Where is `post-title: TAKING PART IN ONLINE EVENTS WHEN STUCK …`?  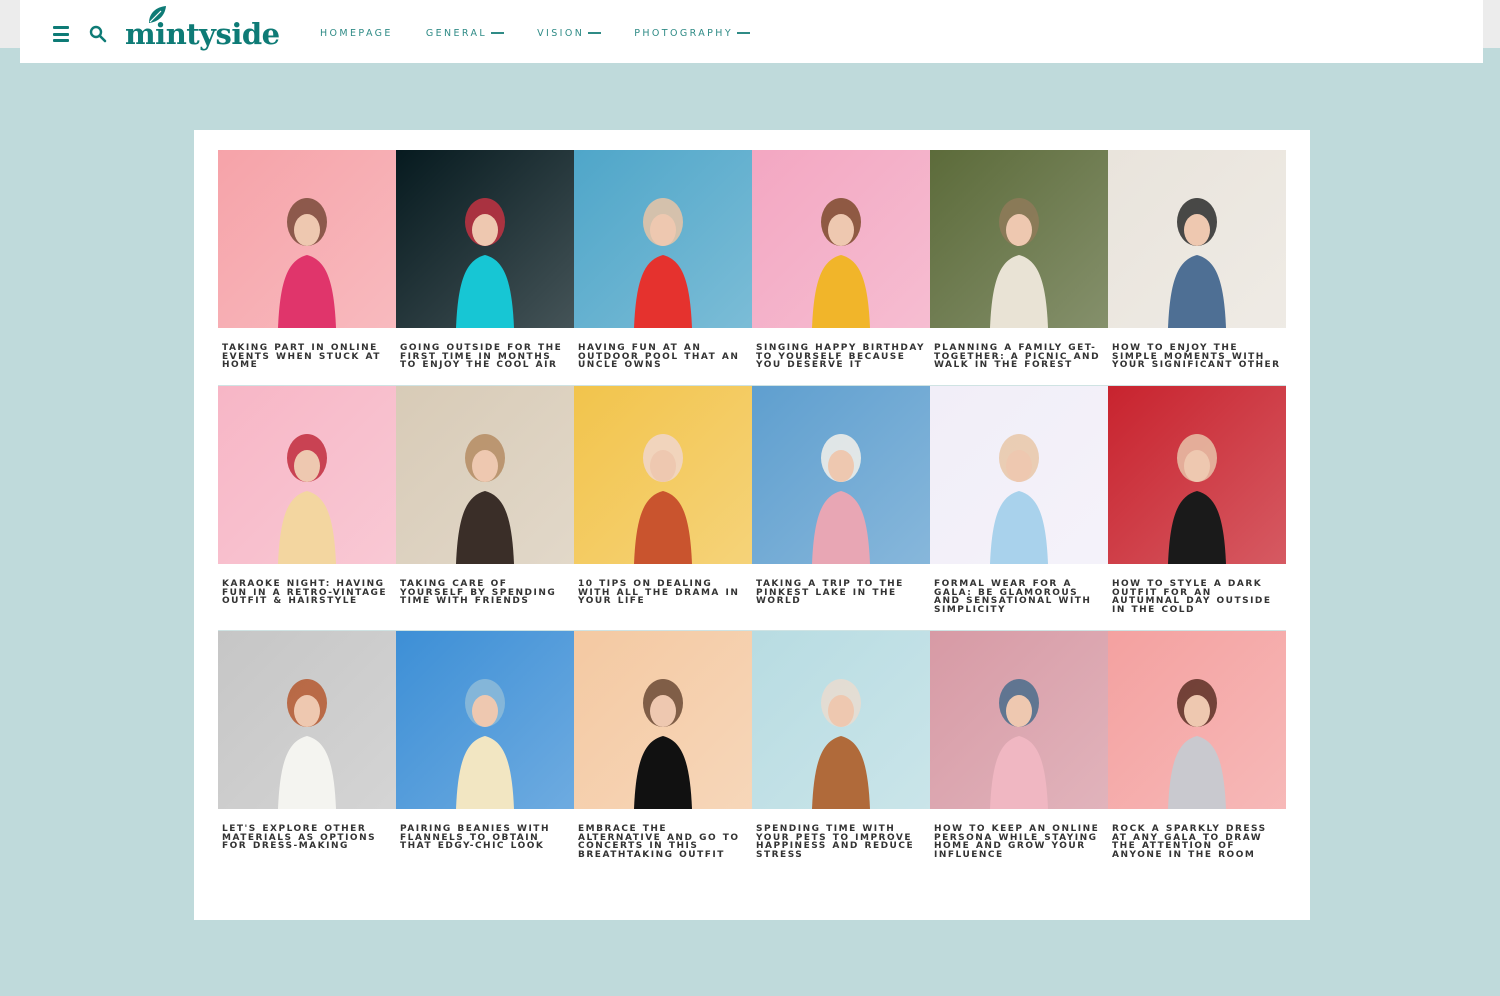 post-title: TAKING PART IN ONLINE EVENTS WHEN STUCK … is located at coordinates (307, 356).